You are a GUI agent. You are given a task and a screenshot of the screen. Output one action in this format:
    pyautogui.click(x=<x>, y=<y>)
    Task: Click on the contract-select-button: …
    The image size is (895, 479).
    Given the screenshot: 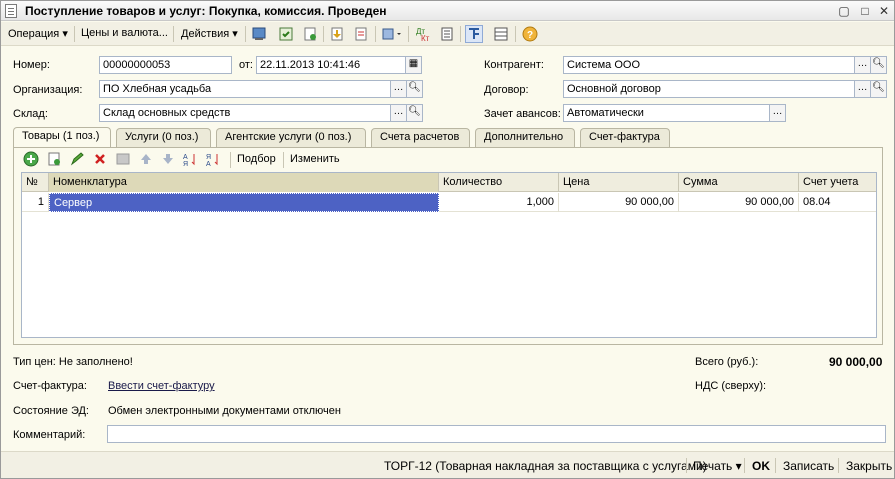 What is the action you would take?
    pyautogui.click(x=862, y=89)
    